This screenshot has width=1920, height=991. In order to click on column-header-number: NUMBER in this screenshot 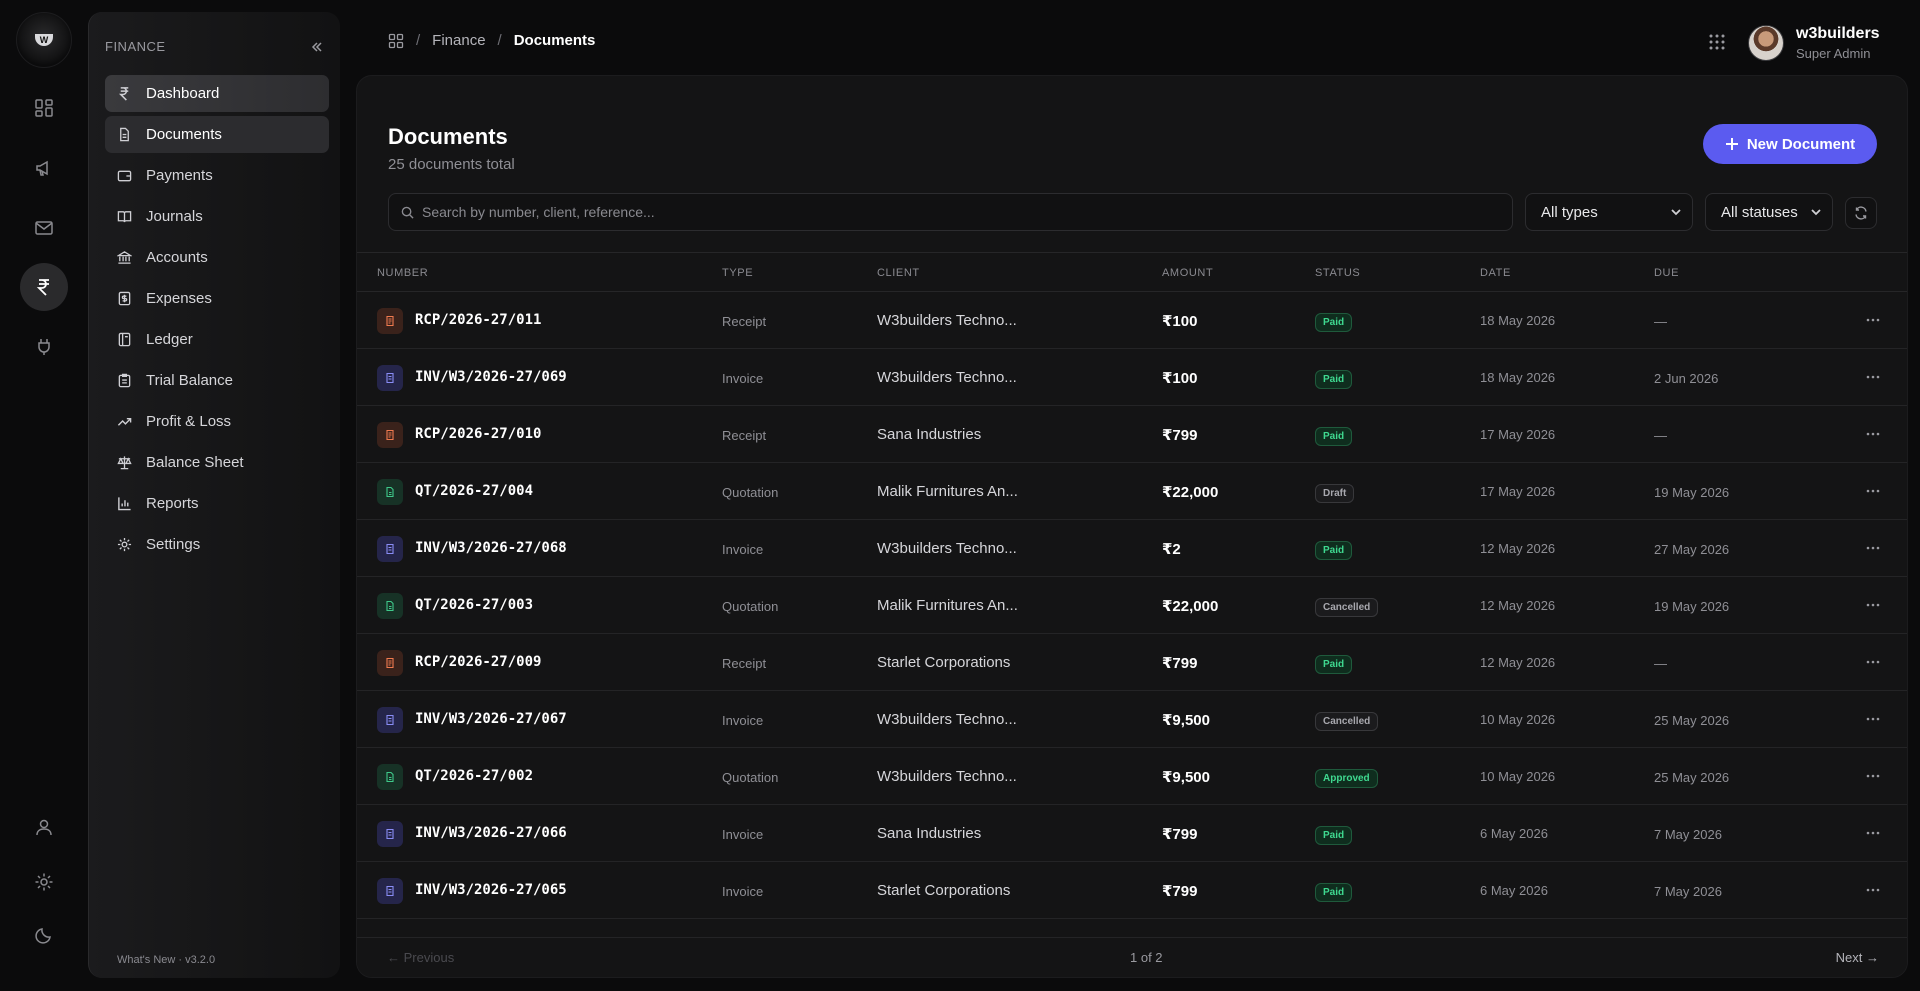, I will do `click(402, 273)`.